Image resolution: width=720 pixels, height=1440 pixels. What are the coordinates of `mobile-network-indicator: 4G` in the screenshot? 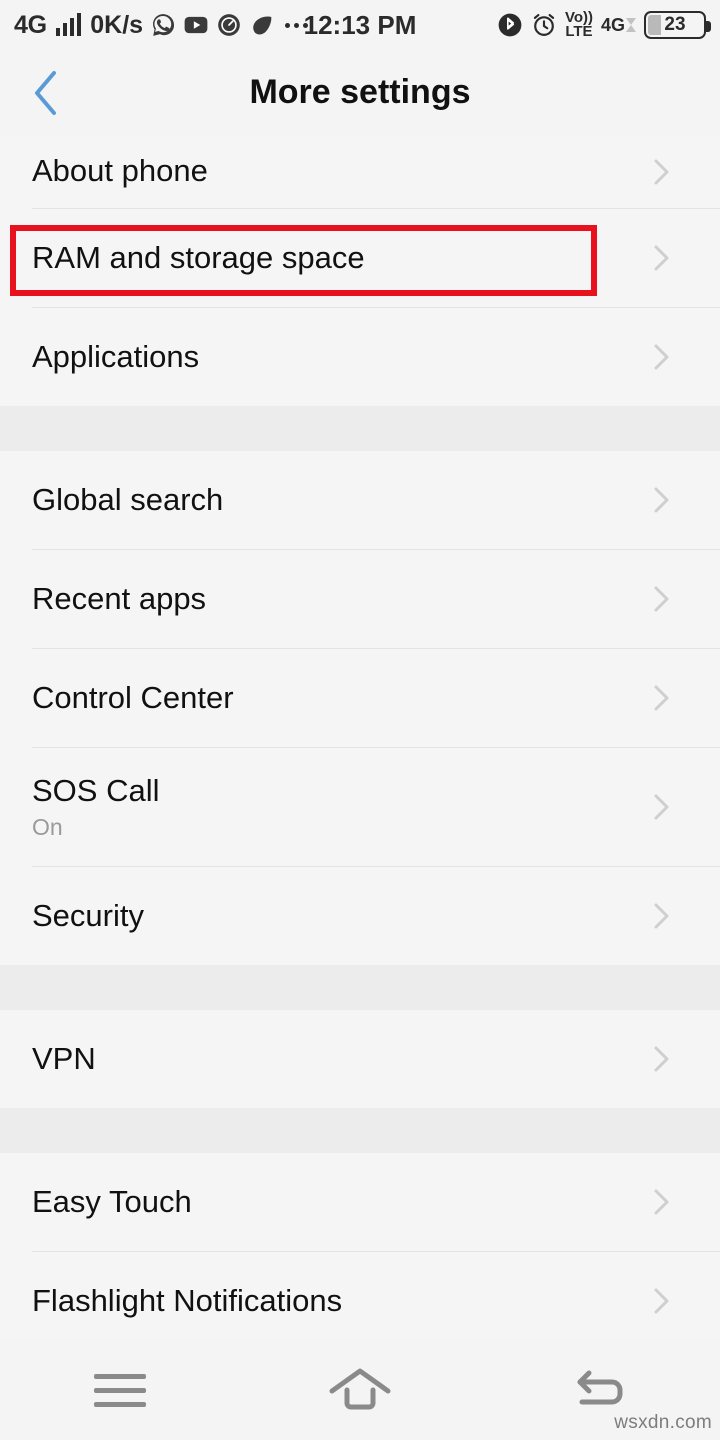 It's located at (618, 25).